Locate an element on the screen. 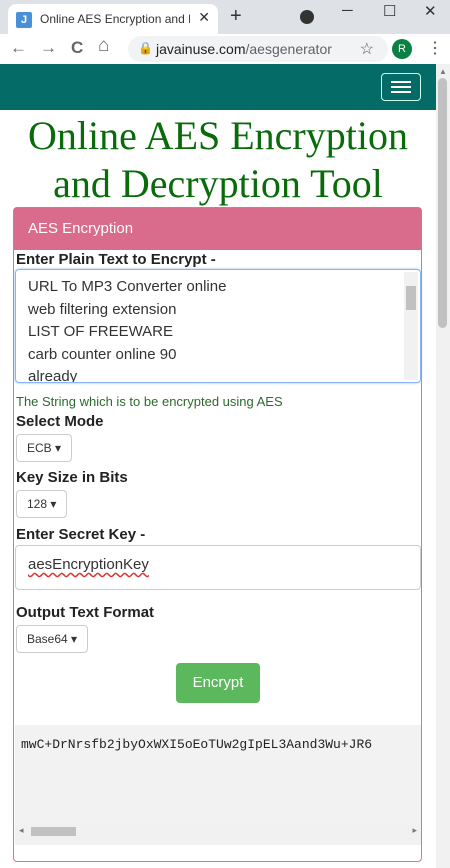 The width and height of the screenshot is (450, 868). page-scrollbar: ▲ is located at coordinates (443, 466).